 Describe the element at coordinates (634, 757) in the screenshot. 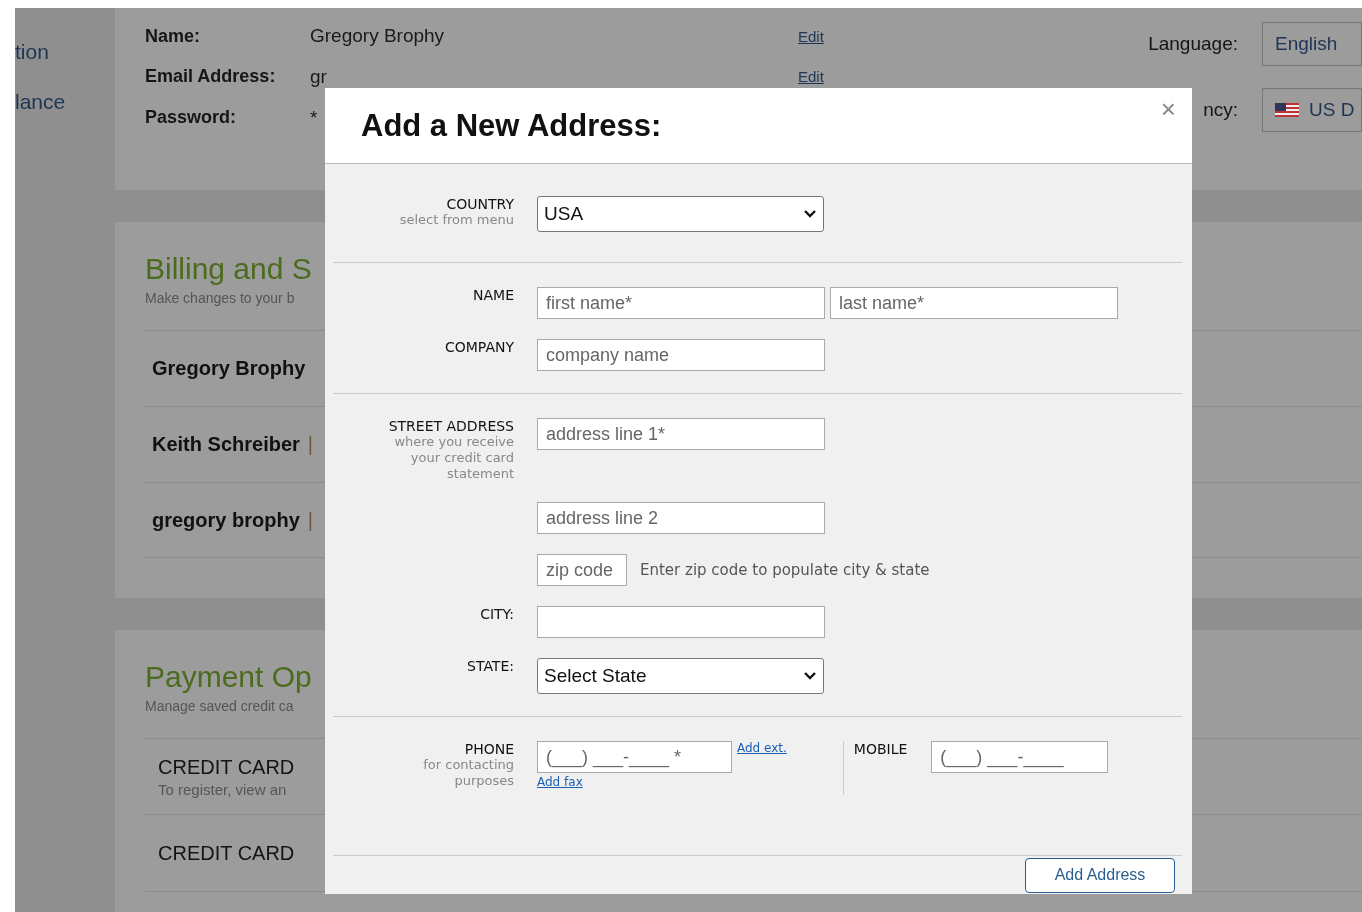

I see `phone-field: (___) ___-____ *` at that location.